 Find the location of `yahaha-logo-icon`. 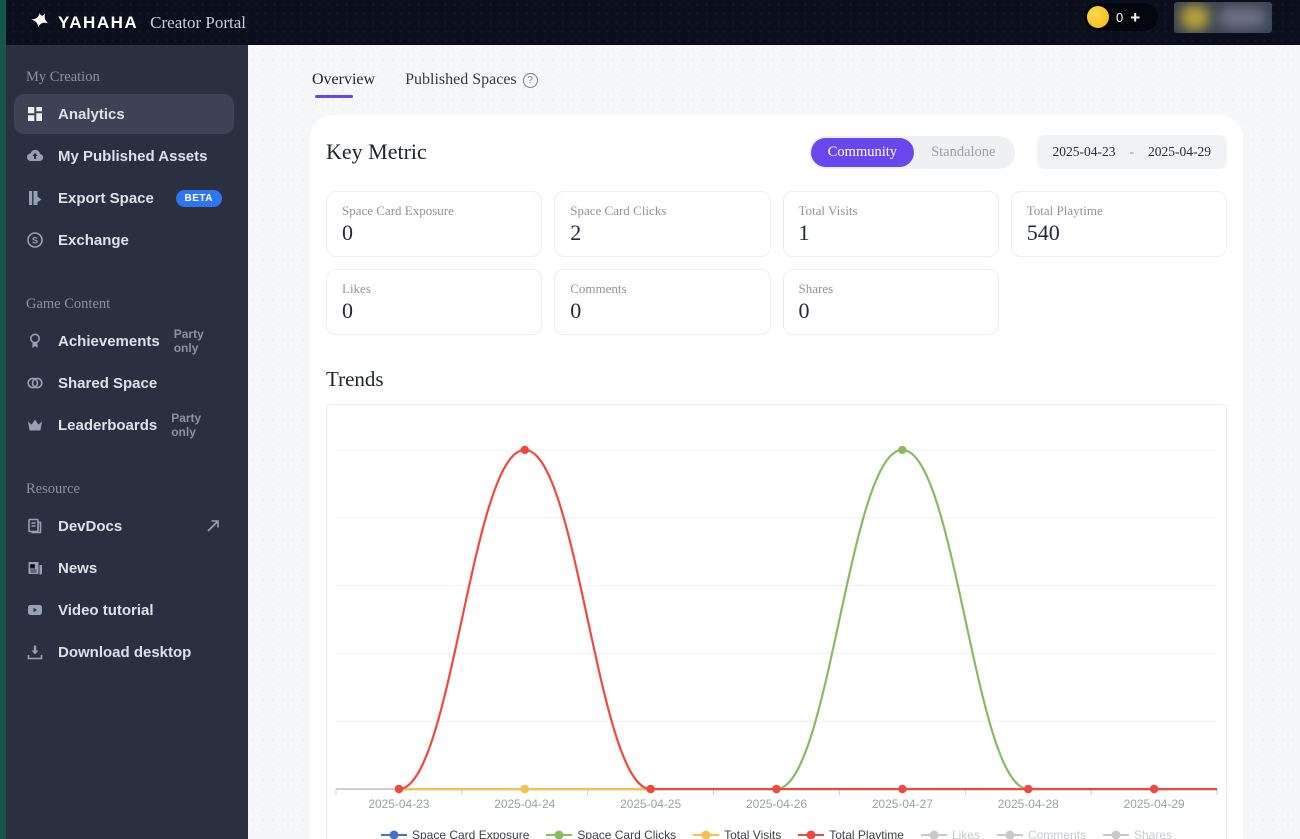

yahaha-logo-icon is located at coordinates (40, 19).